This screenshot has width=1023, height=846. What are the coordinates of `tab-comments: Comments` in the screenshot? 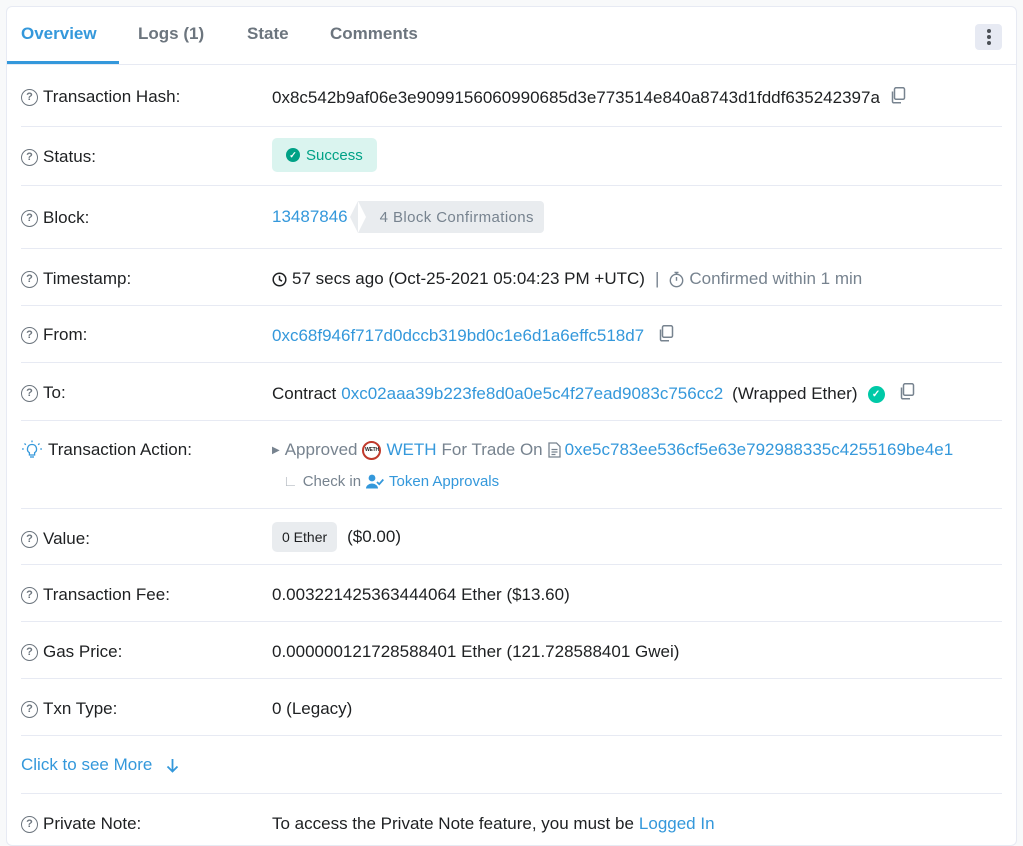 It's located at (374, 34).